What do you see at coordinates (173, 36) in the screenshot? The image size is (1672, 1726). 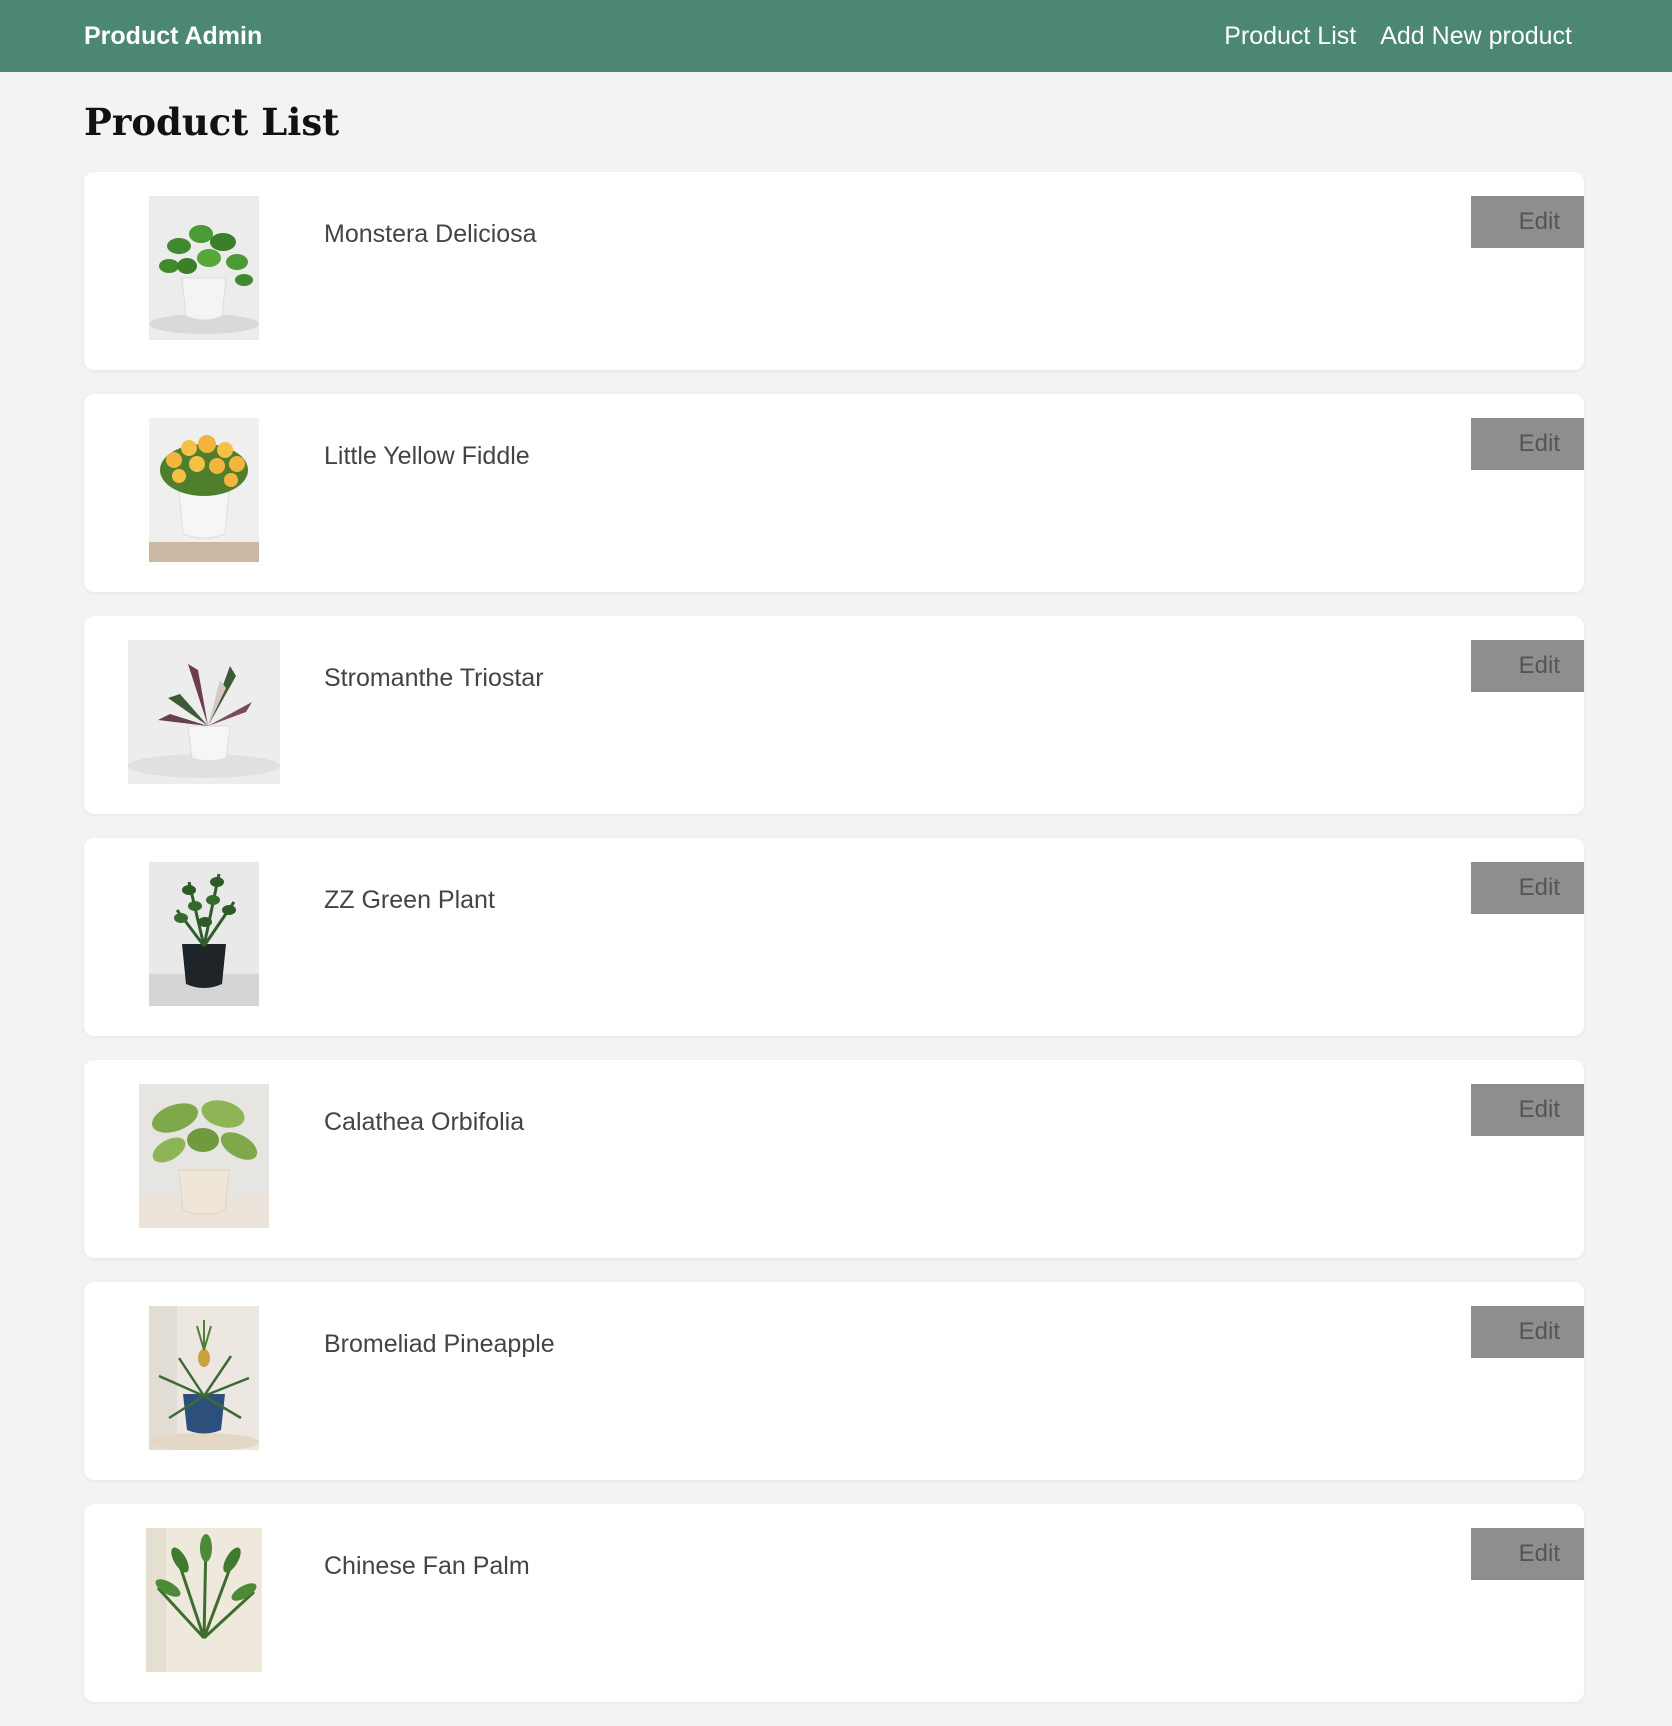 I see `brand-link: Product Admin` at bounding box center [173, 36].